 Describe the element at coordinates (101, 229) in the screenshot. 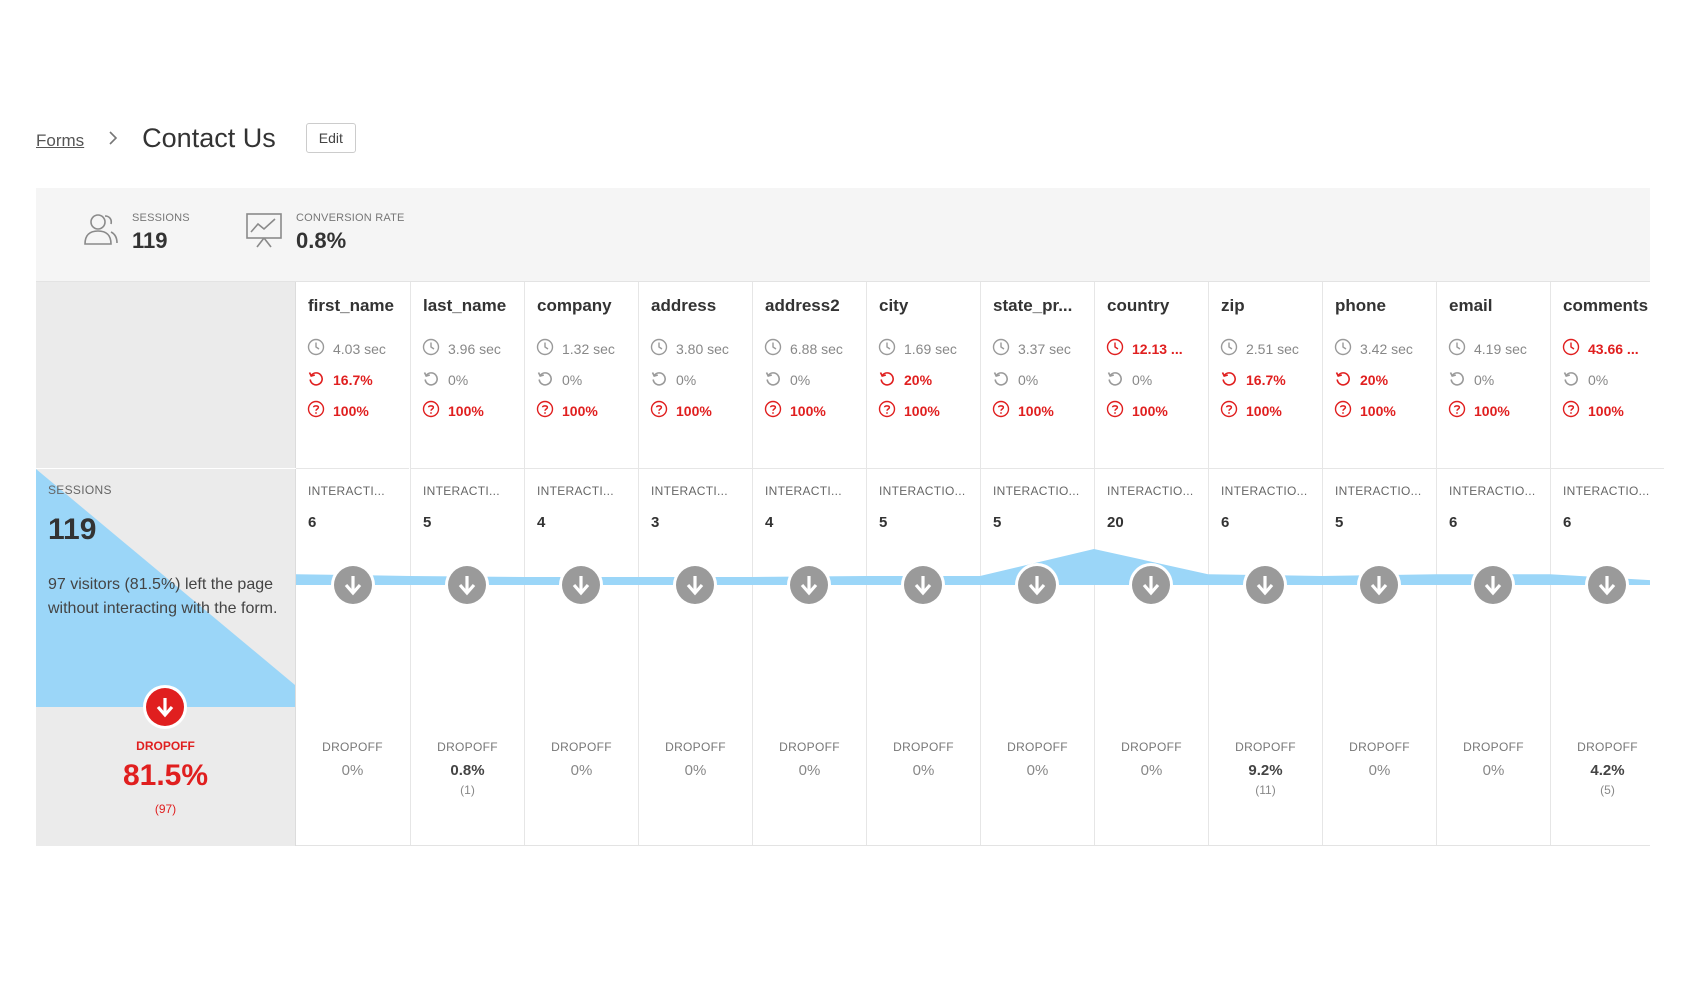

I see `users-icon` at that location.